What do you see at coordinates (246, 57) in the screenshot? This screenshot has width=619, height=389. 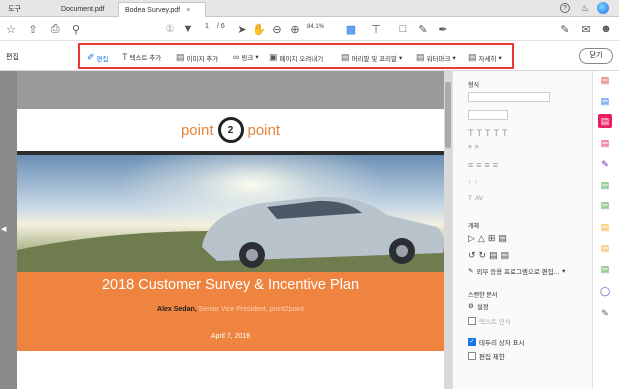 I see `link-button: ∞ 링크 ▾` at bounding box center [246, 57].